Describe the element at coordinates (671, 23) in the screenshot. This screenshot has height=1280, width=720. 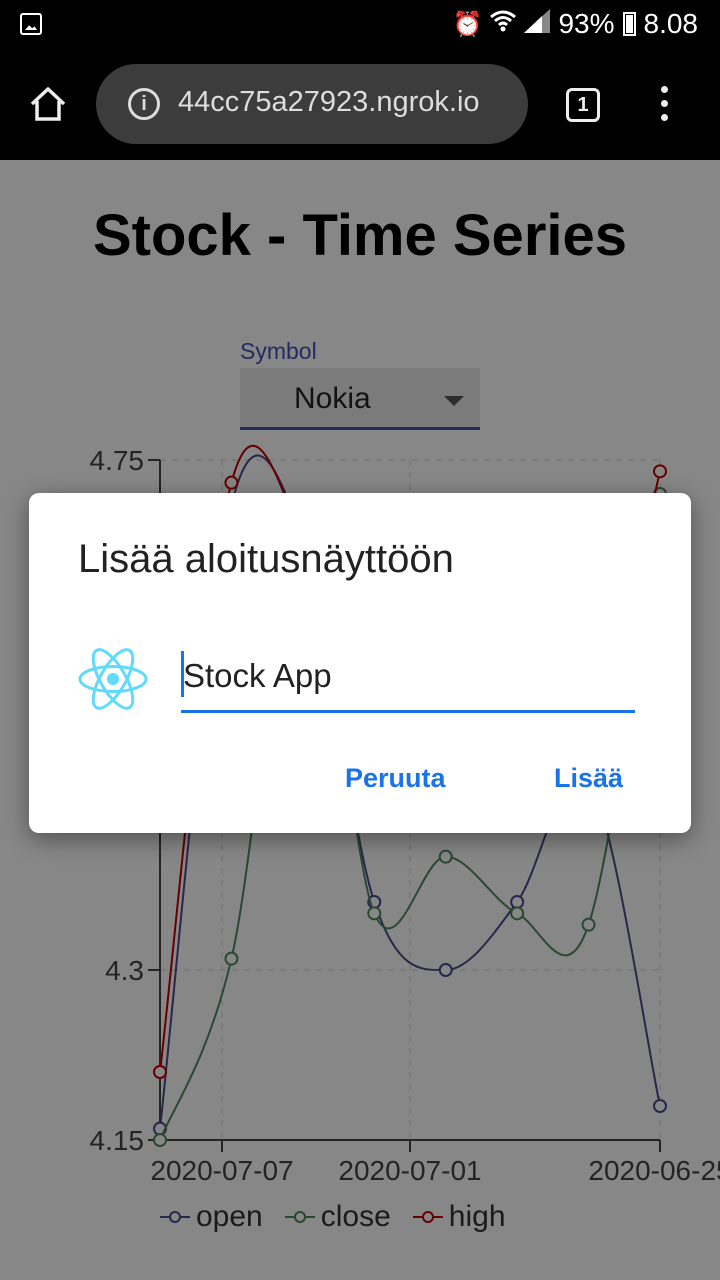
I see `clock: 8.08` at that location.